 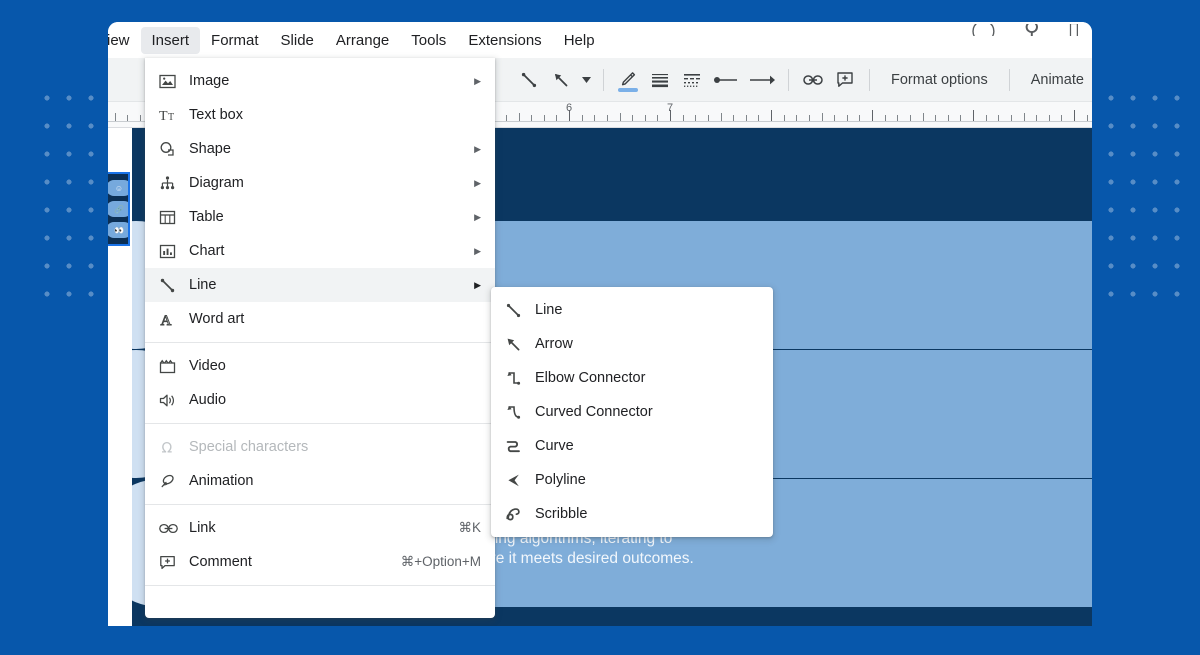 What do you see at coordinates (320, 251) in the screenshot?
I see `insert-menu-item-chart: Chart ▶` at bounding box center [320, 251].